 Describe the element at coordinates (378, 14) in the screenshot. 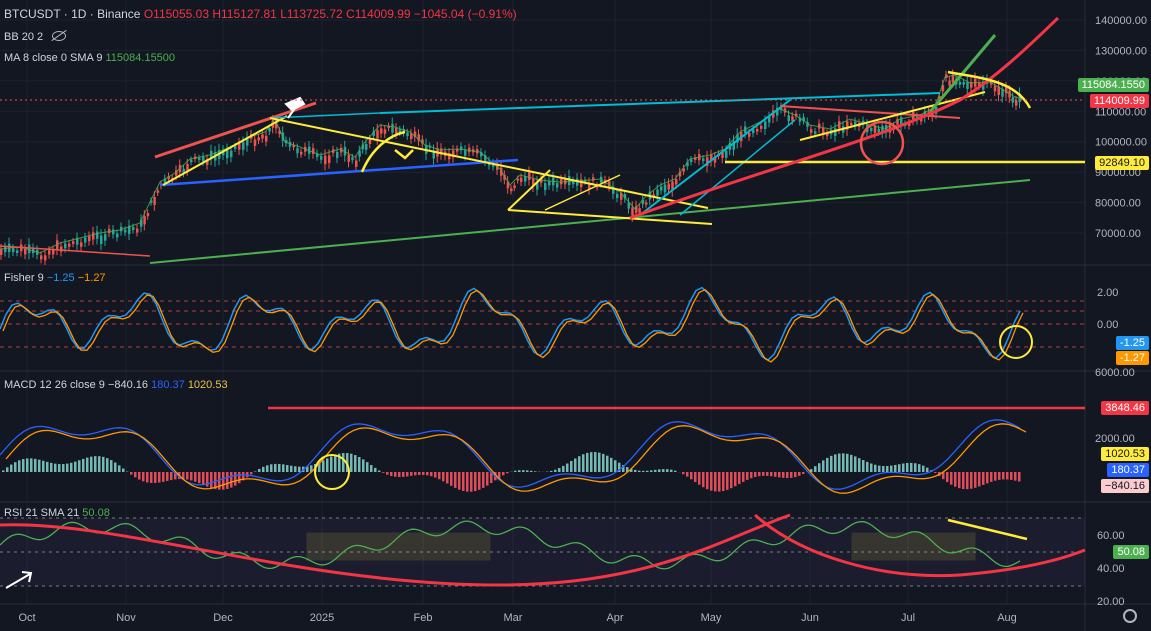

I see `ohlc-close: C114009.99` at that location.